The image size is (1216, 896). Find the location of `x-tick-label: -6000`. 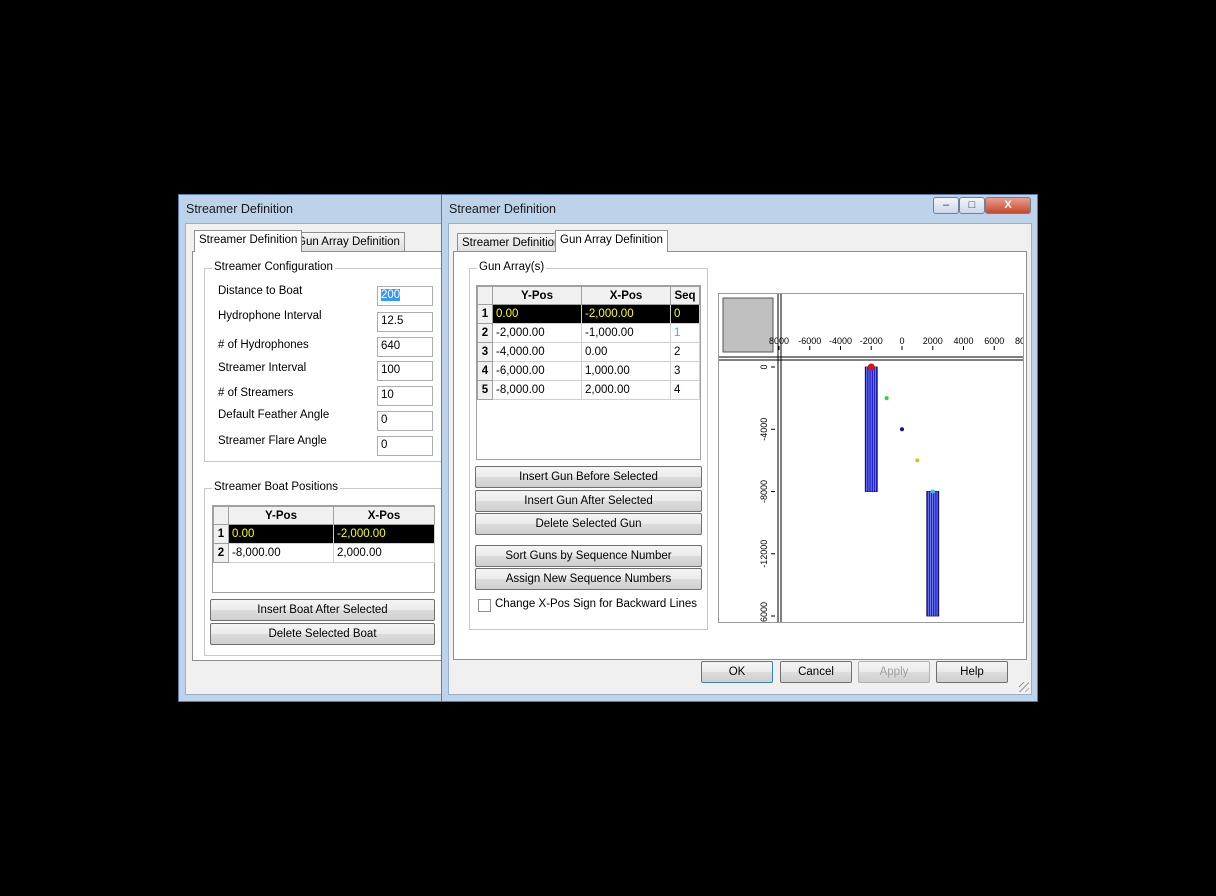

x-tick-label: -6000 is located at coordinates (809, 341).